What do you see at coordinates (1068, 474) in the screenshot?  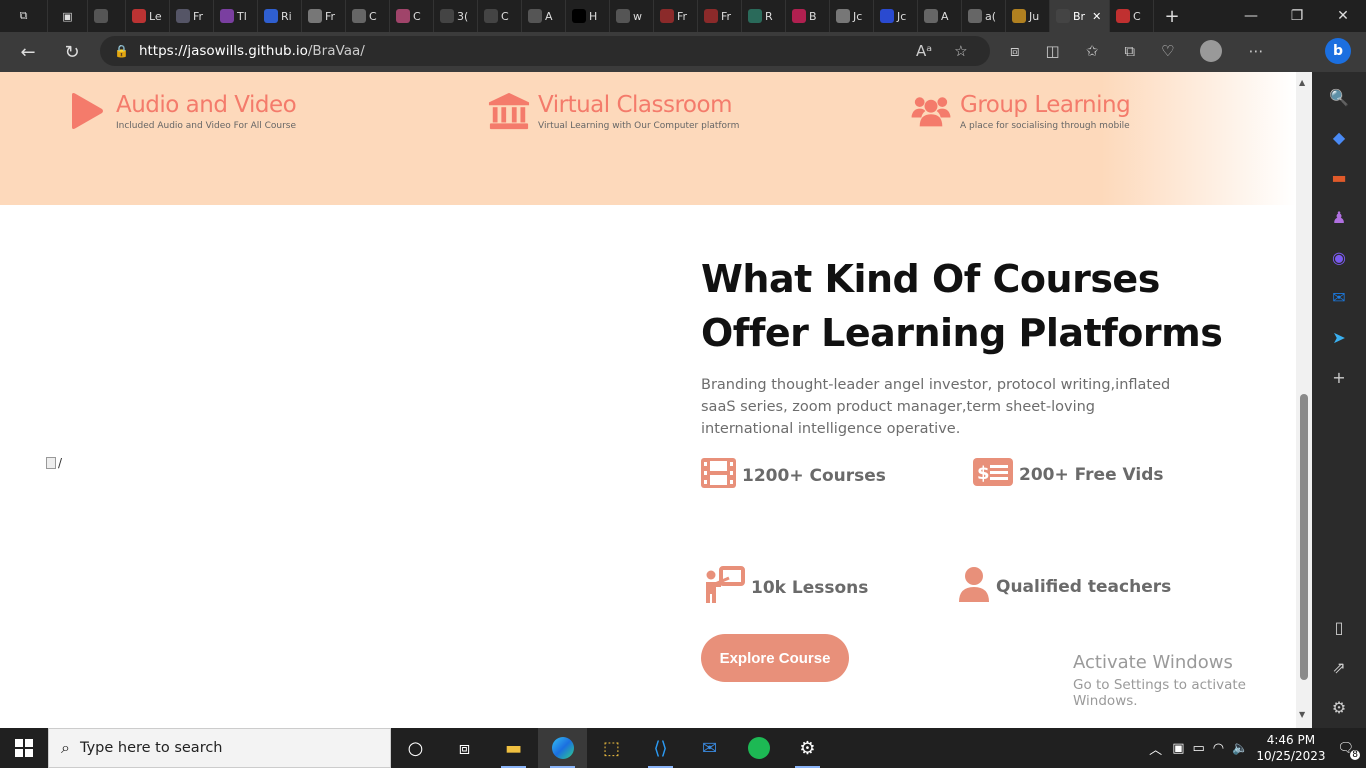 I see `stat-free-vids: $ 200+ Free Vids` at bounding box center [1068, 474].